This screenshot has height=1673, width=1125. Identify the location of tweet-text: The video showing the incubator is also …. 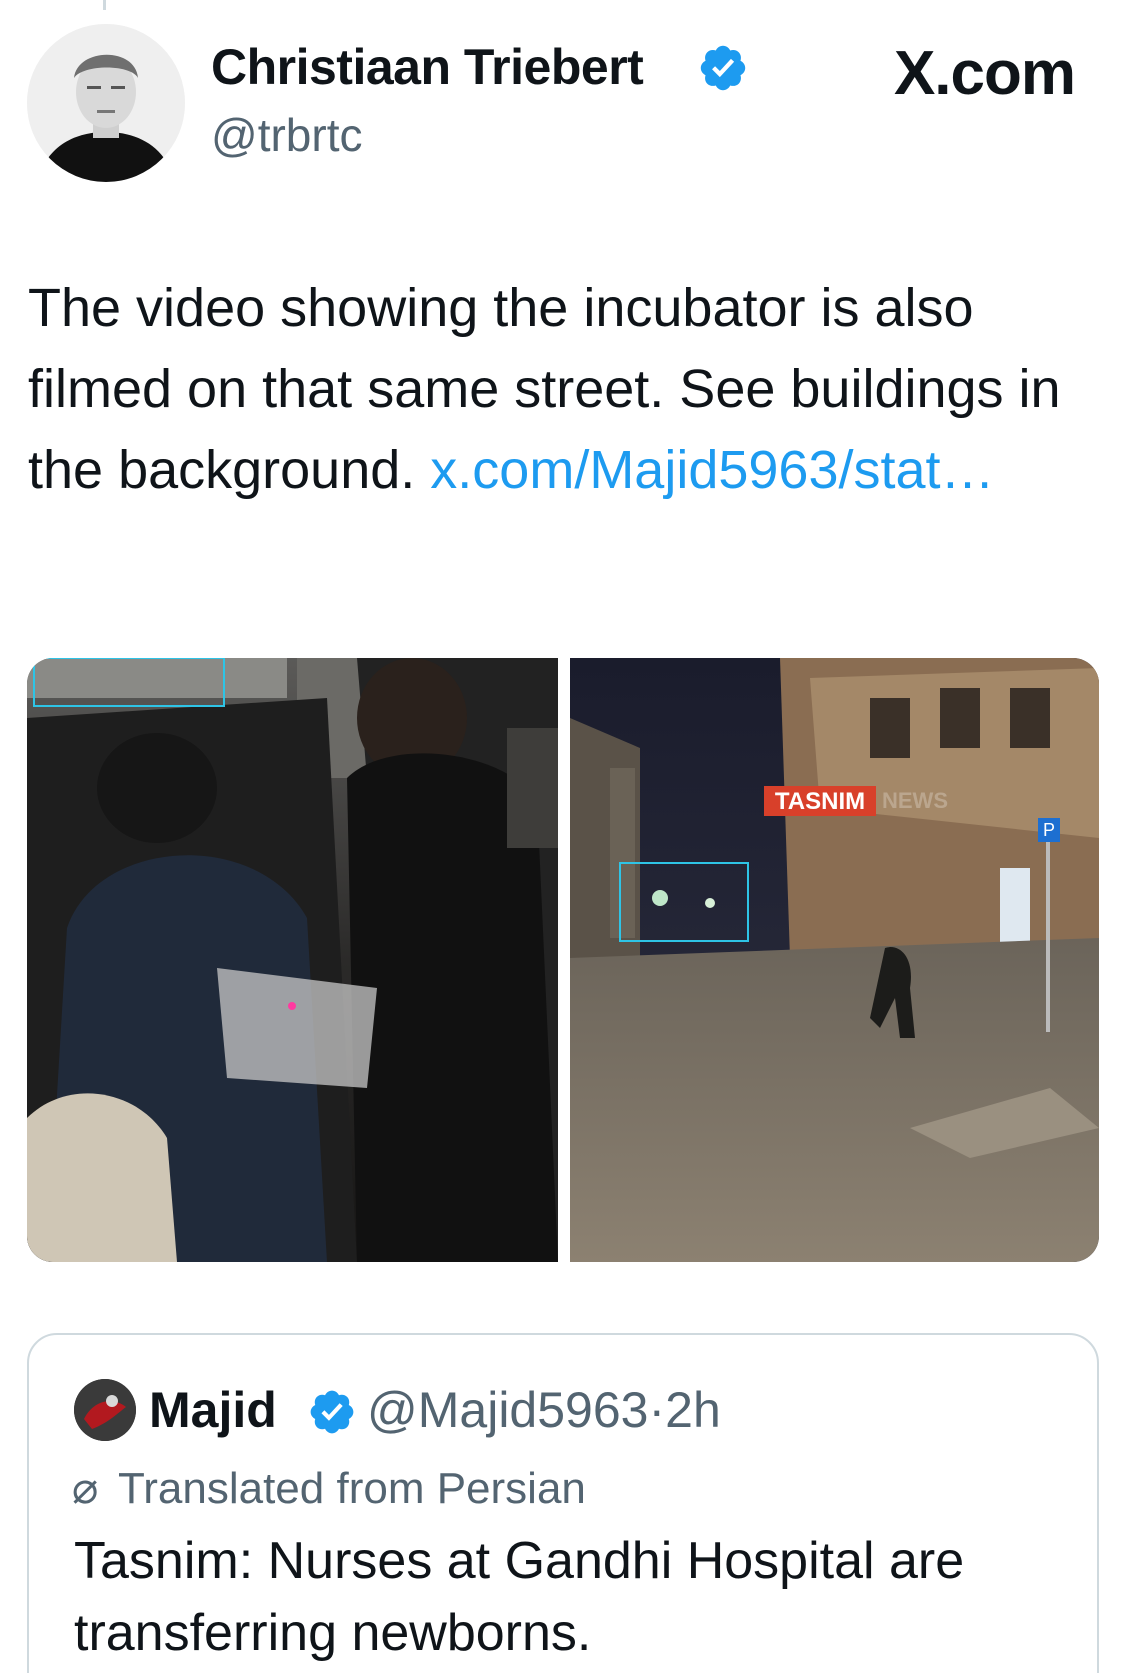
(553, 389).